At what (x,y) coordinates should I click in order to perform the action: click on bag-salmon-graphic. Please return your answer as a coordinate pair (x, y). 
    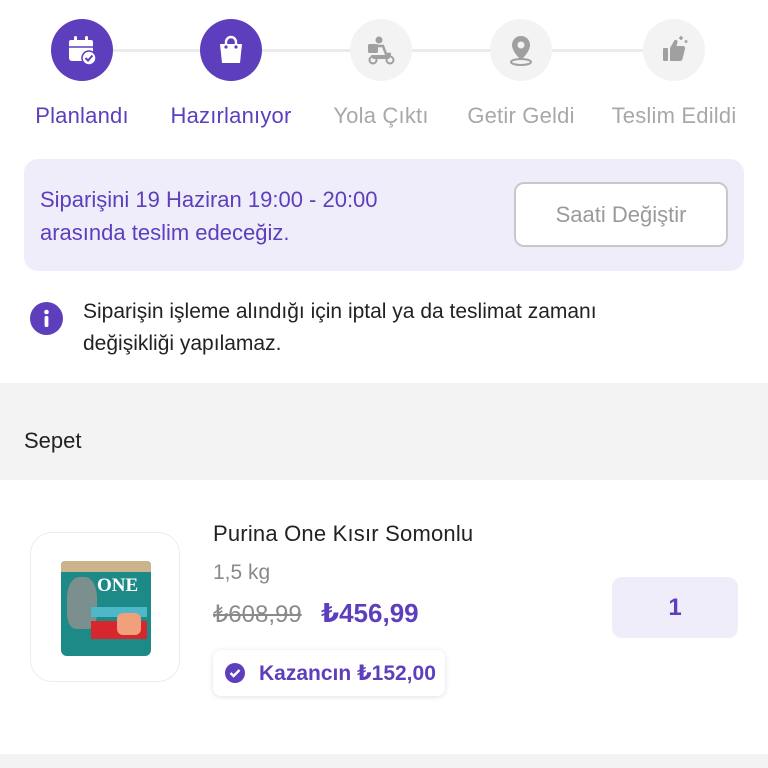
    Looking at the image, I should click on (129, 624).